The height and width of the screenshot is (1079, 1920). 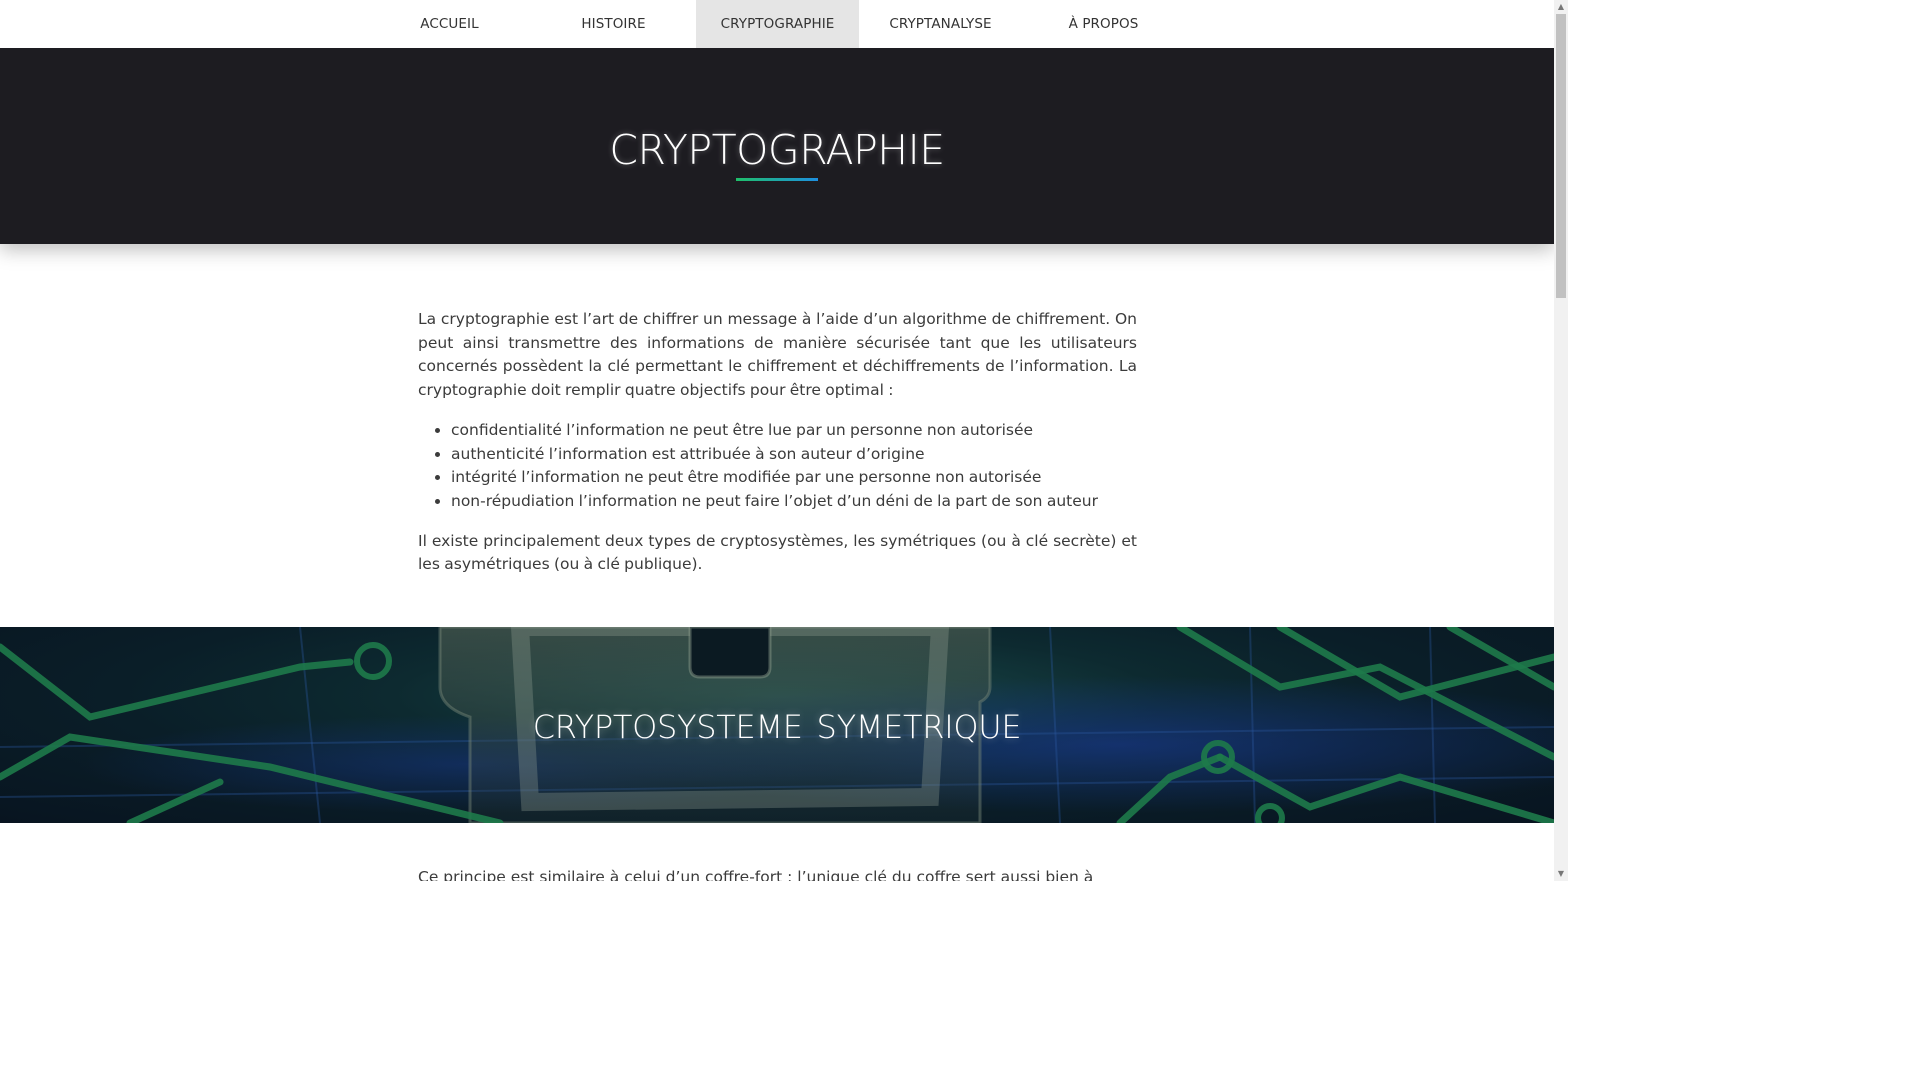 What do you see at coordinates (1103, 24) in the screenshot?
I see `nav-item-a-propos: À PROPOS` at bounding box center [1103, 24].